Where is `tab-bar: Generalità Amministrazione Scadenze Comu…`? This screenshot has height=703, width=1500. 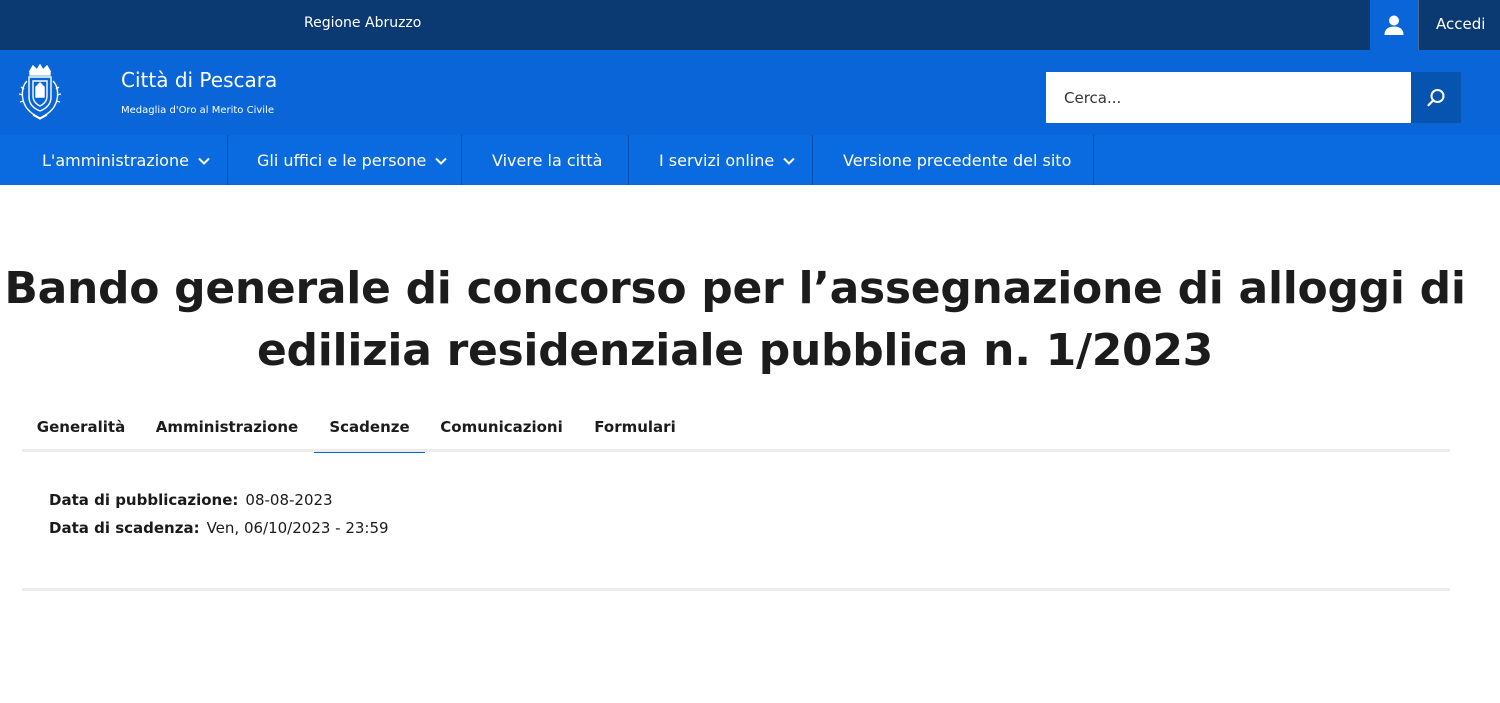 tab-bar: Generalità Amministrazione Scadenze Comu… is located at coordinates (736, 428).